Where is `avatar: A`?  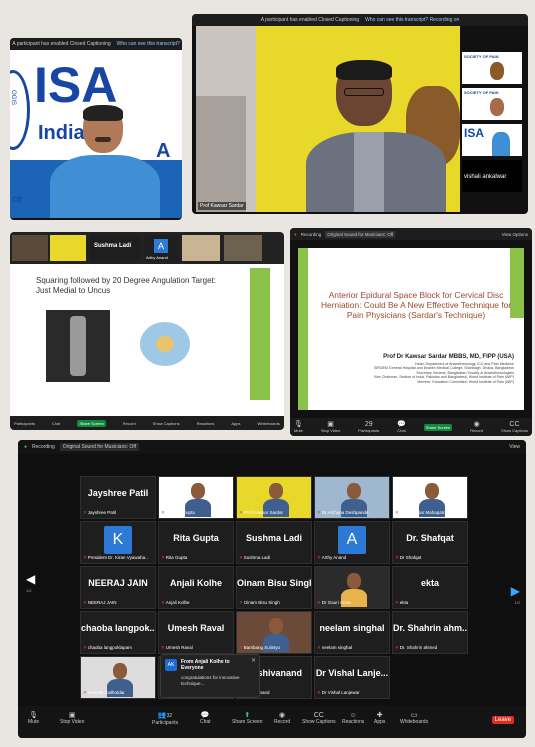
avatar: A is located at coordinates (352, 540).